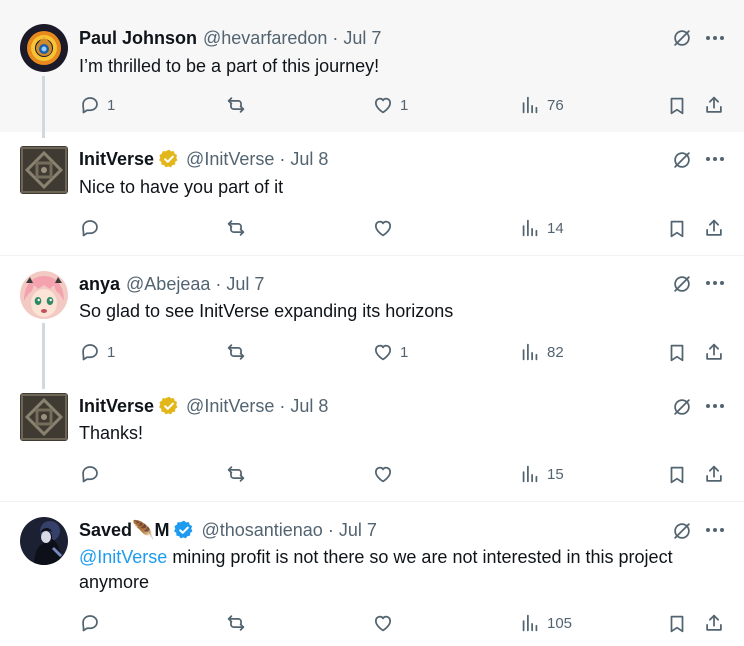  What do you see at coordinates (99, 284) in the screenshot?
I see `author-name: anya` at bounding box center [99, 284].